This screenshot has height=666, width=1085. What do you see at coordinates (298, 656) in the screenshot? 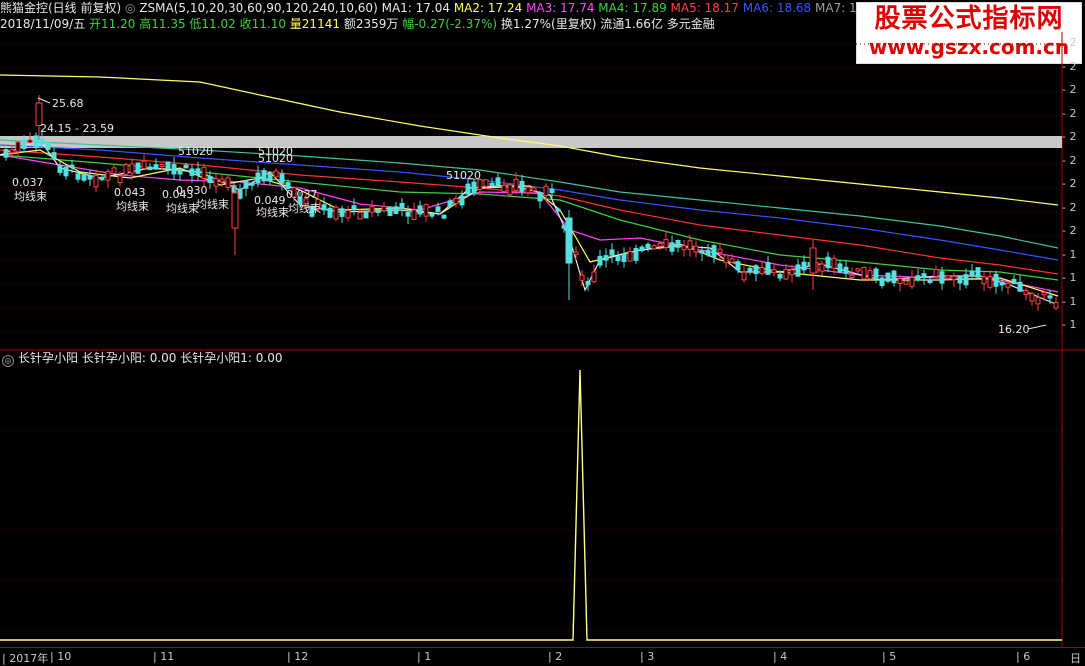
I see `date-label: | 12` at bounding box center [298, 656].